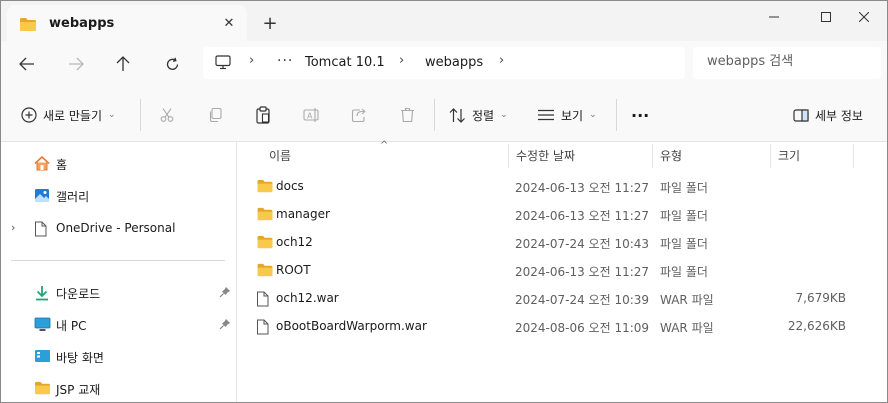 The image size is (888, 403). What do you see at coordinates (792, 61) in the screenshot?
I see `search-input` at bounding box center [792, 61].